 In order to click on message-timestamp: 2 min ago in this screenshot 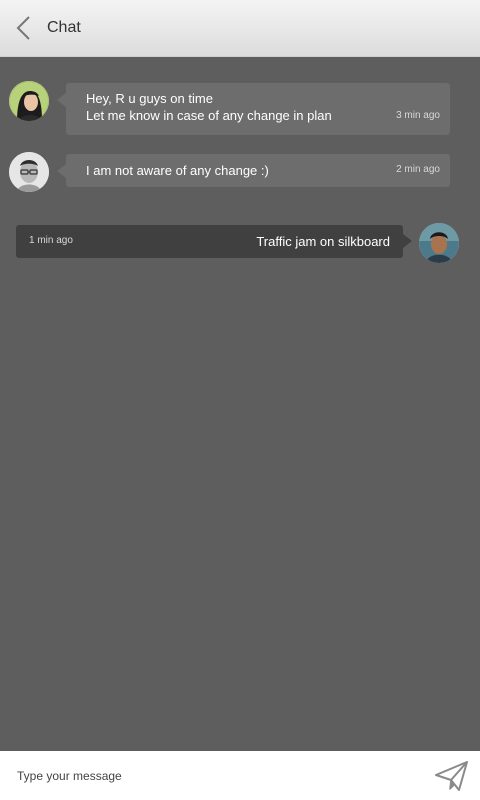, I will do `click(418, 169)`.